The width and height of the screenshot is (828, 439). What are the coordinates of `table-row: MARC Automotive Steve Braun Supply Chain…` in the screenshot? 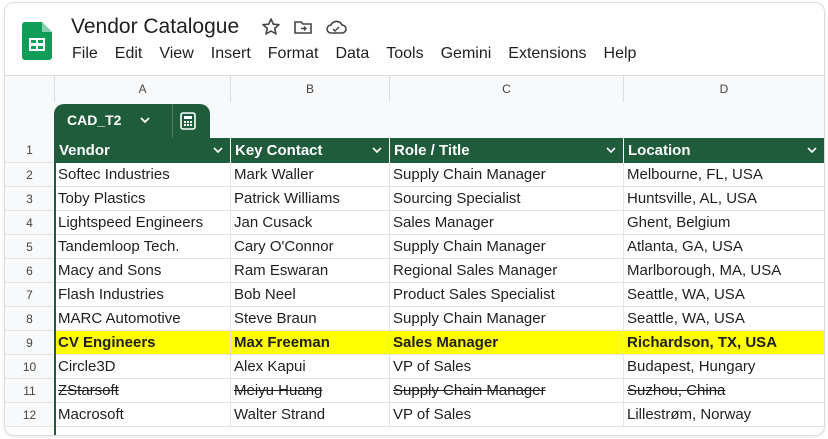 It's located at (439, 319).